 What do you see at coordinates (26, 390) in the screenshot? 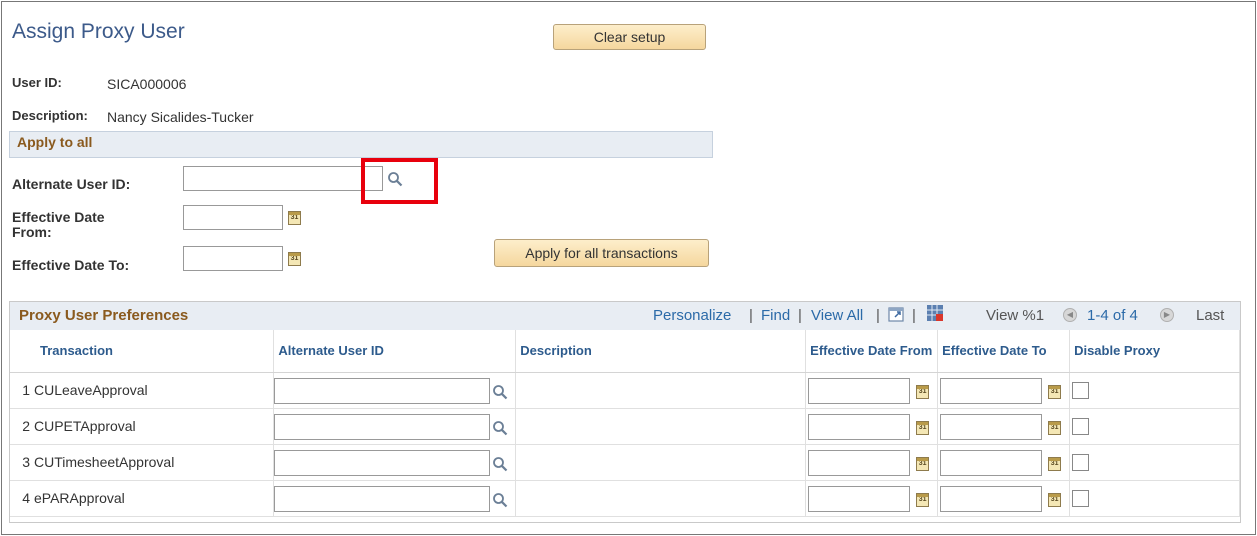
I see `row-number: 1` at bounding box center [26, 390].